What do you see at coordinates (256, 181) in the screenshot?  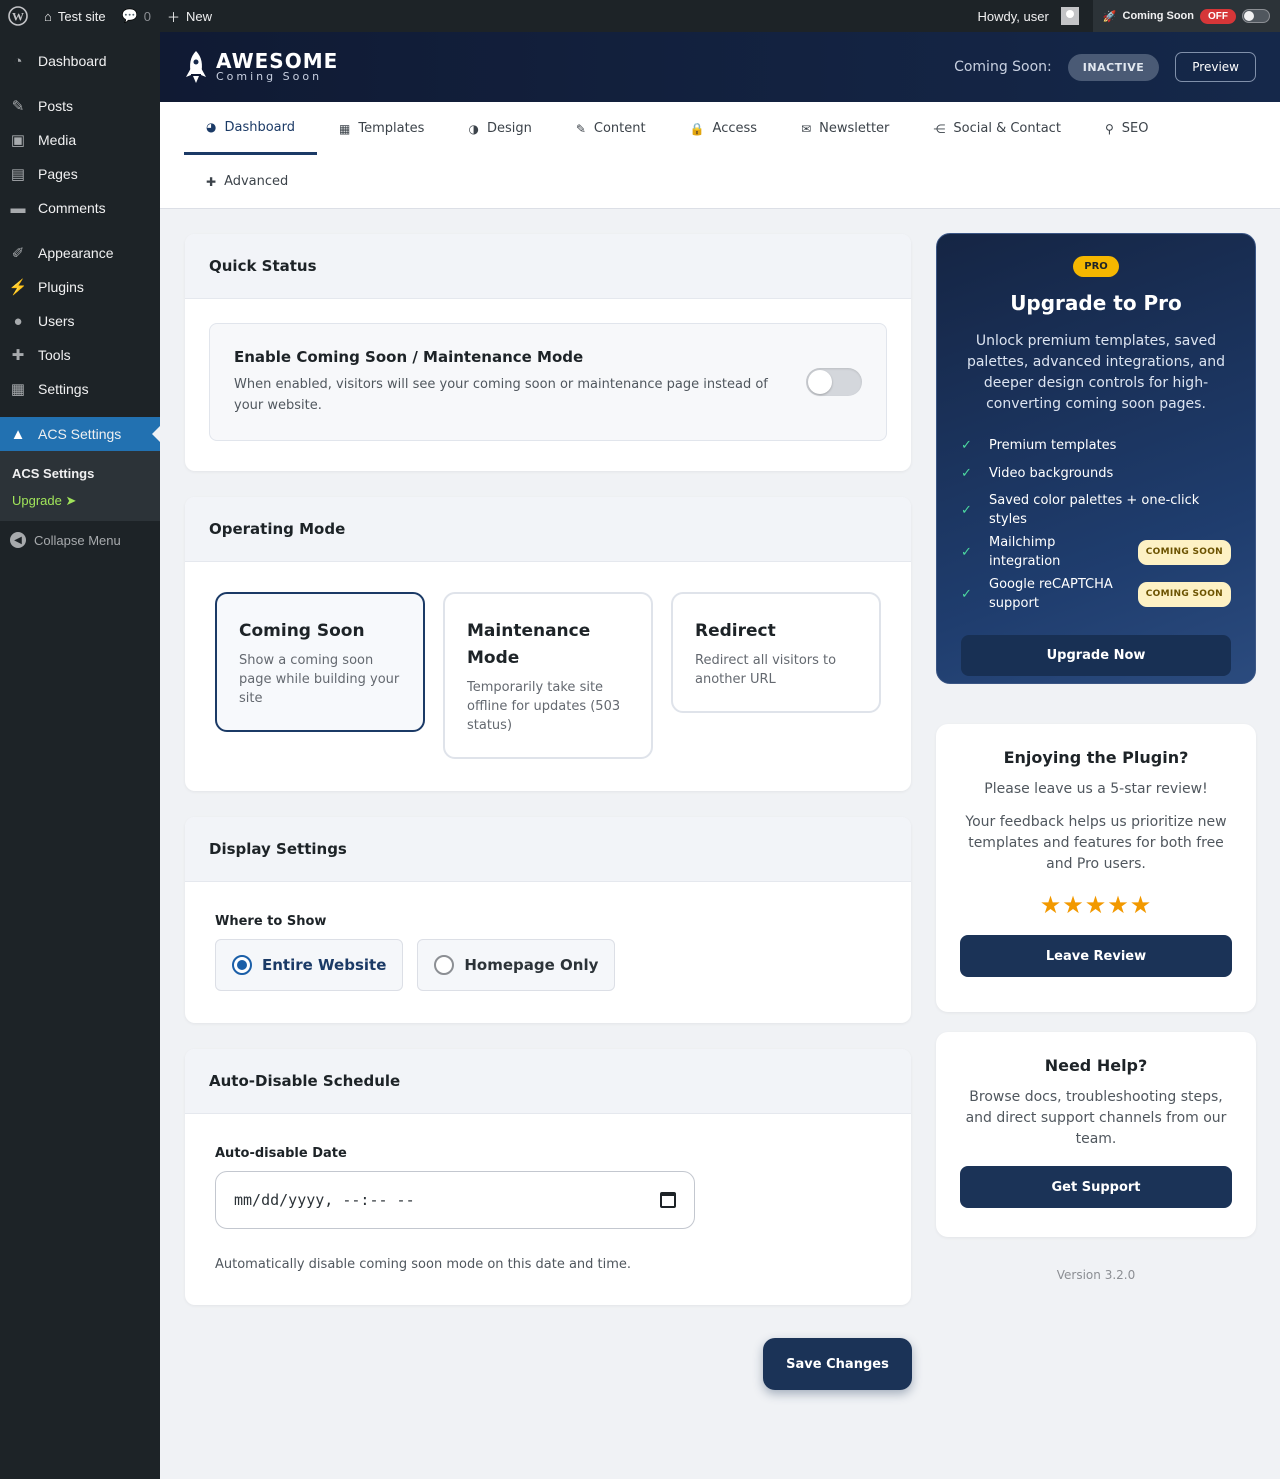 I see `tab-label: Advanced` at bounding box center [256, 181].